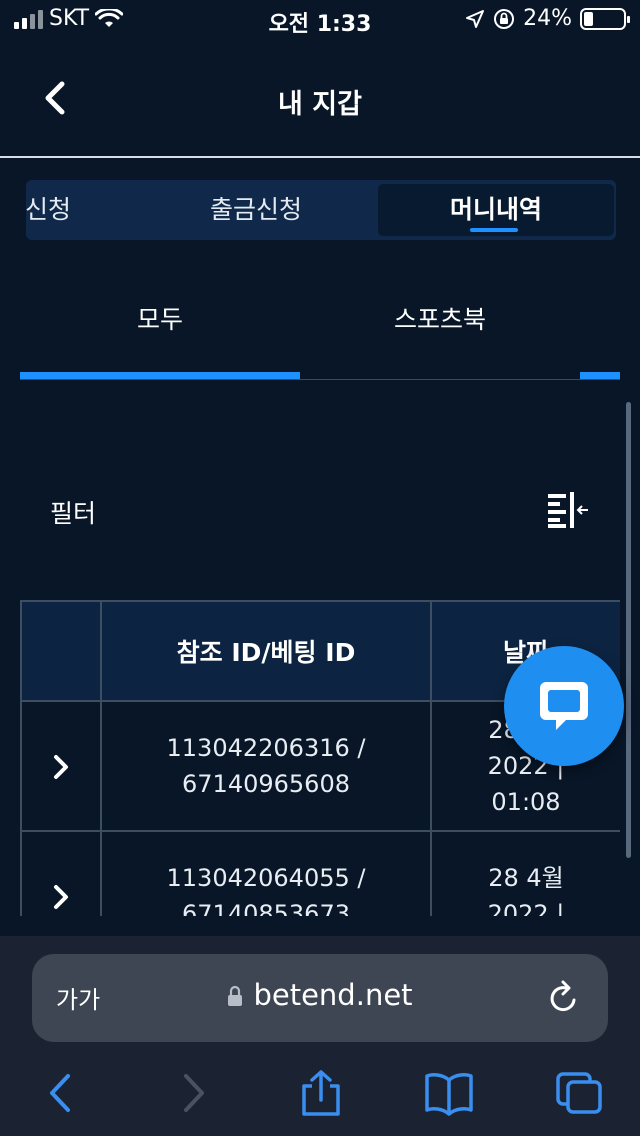 The image size is (640, 1136). Describe the element at coordinates (235, 995) in the screenshot. I see `lock-icon` at that location.